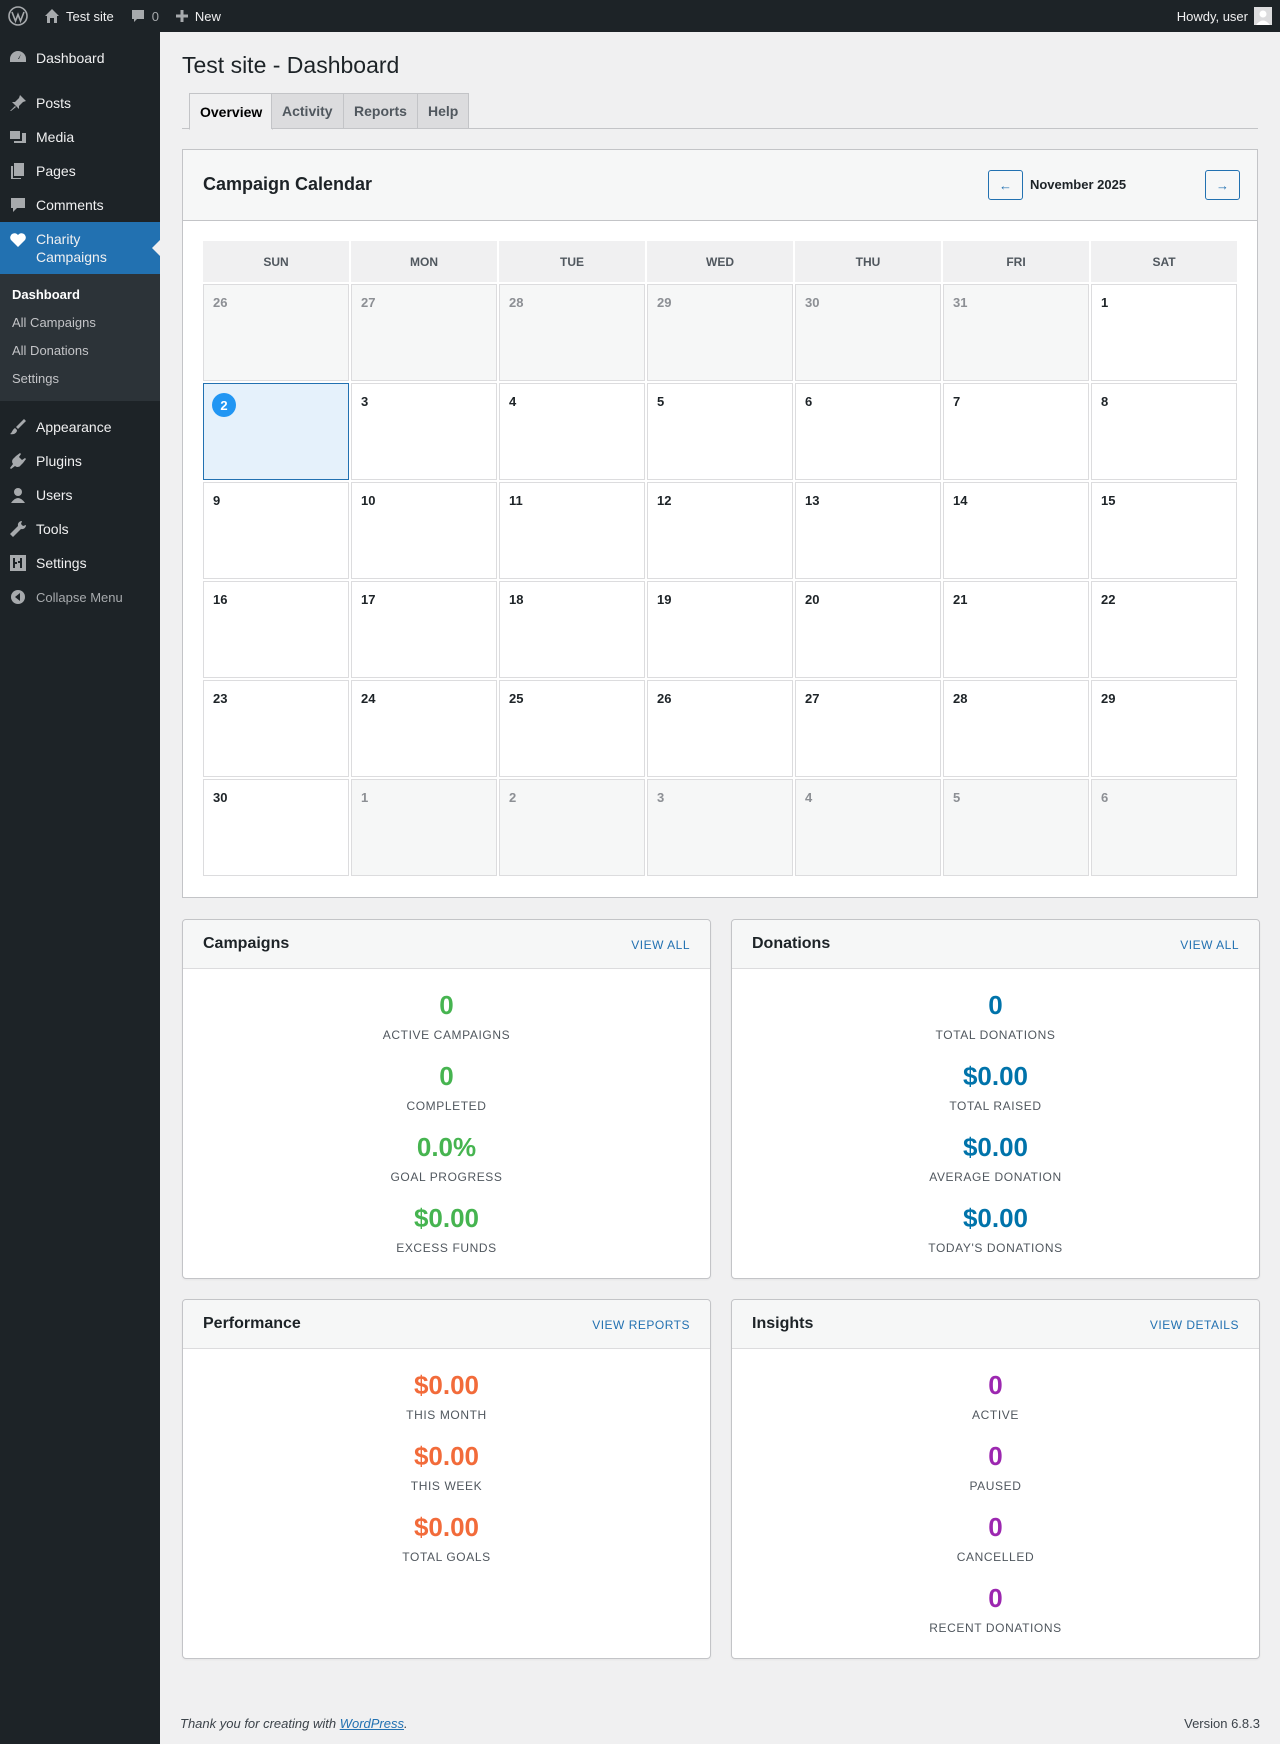  Describe the element at coordinates (80, 427) in the screenshot. I see `menu-appearance: Appearance` at that location.